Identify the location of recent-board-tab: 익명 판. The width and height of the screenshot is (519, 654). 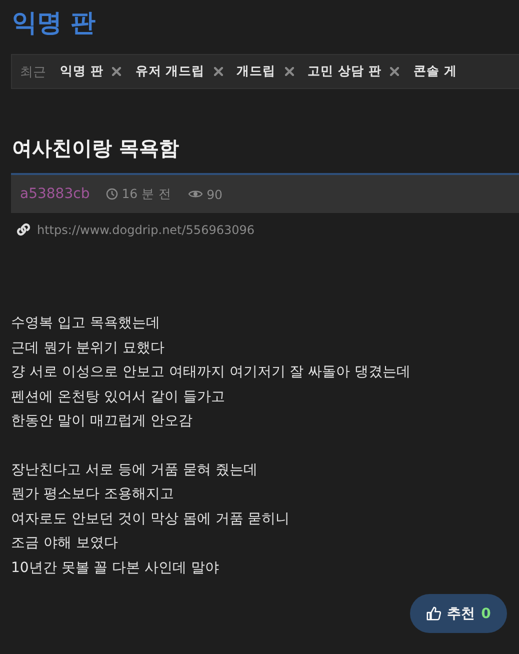
(91, 71).